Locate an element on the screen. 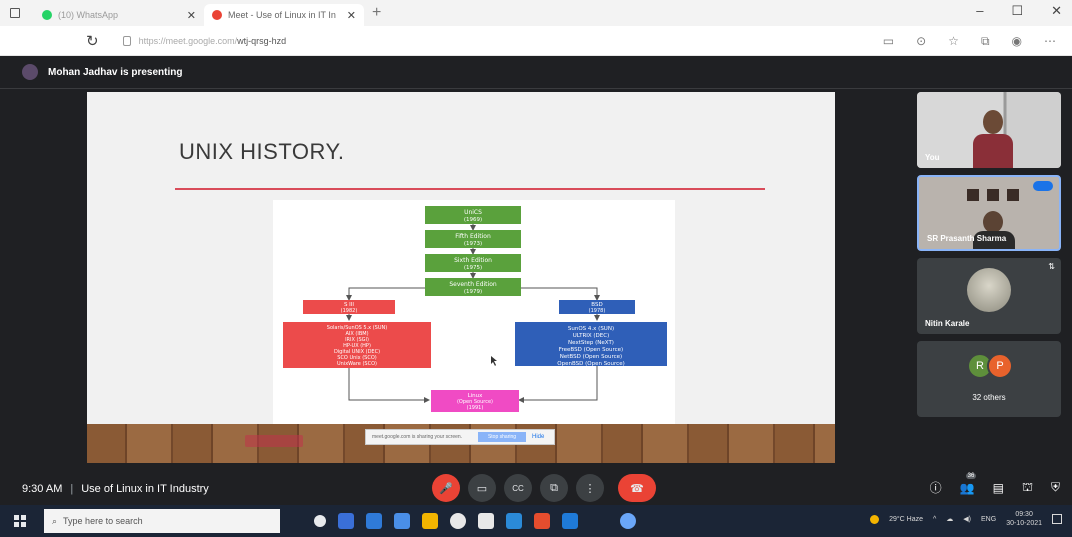 This screenshot has width=1072, height=537. bag-icon is located at coordinates (486, 521).